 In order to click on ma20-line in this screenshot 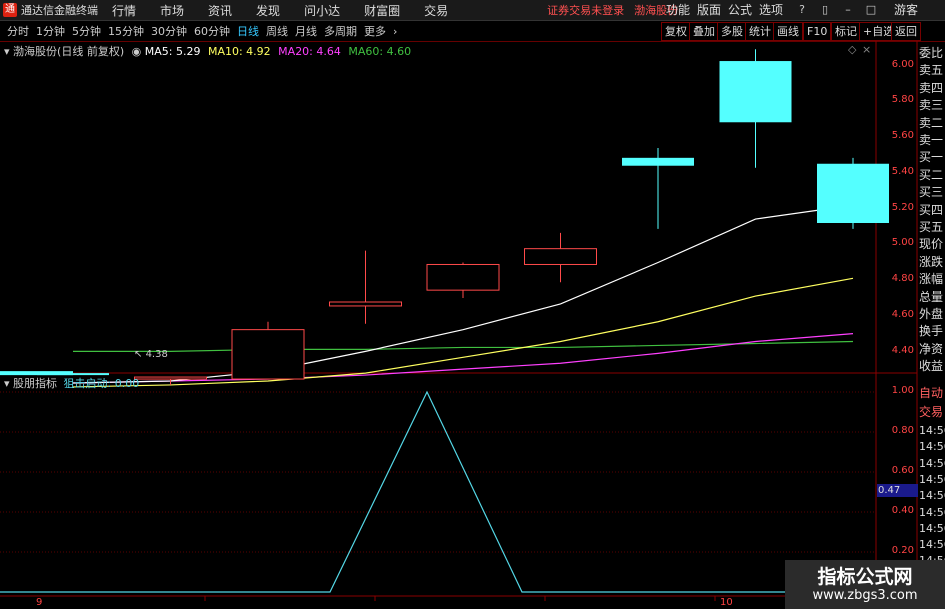, I will do `click(463, 358)`.